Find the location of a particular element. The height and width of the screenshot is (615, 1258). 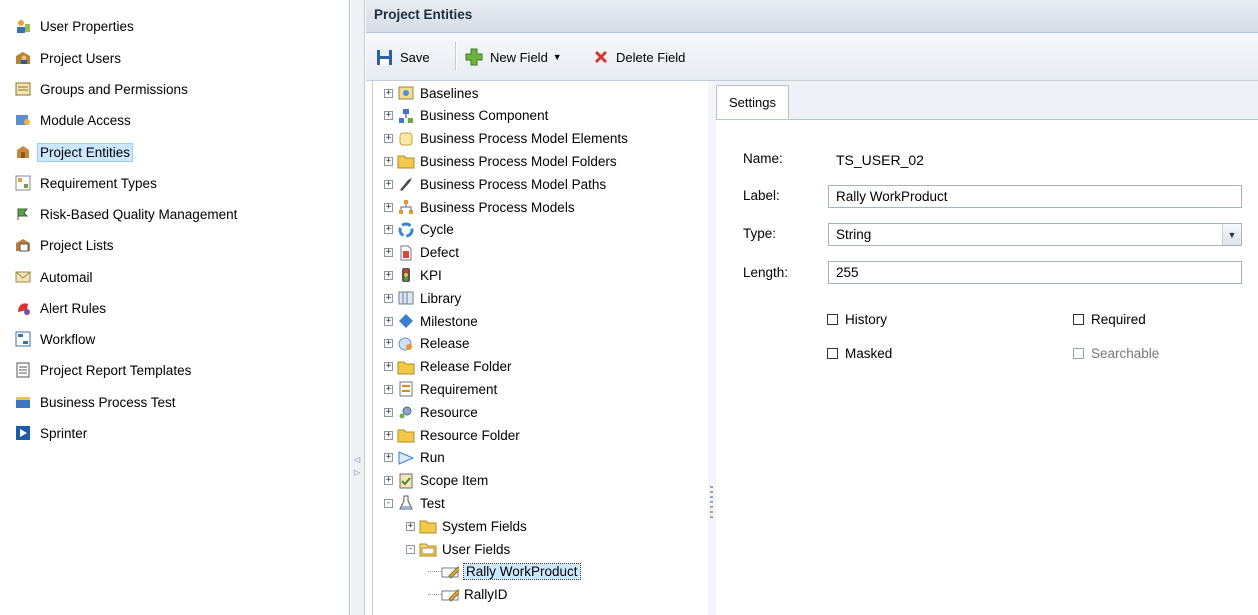

nav-item-module-access: Module Access is located at coordinates (74, 120).